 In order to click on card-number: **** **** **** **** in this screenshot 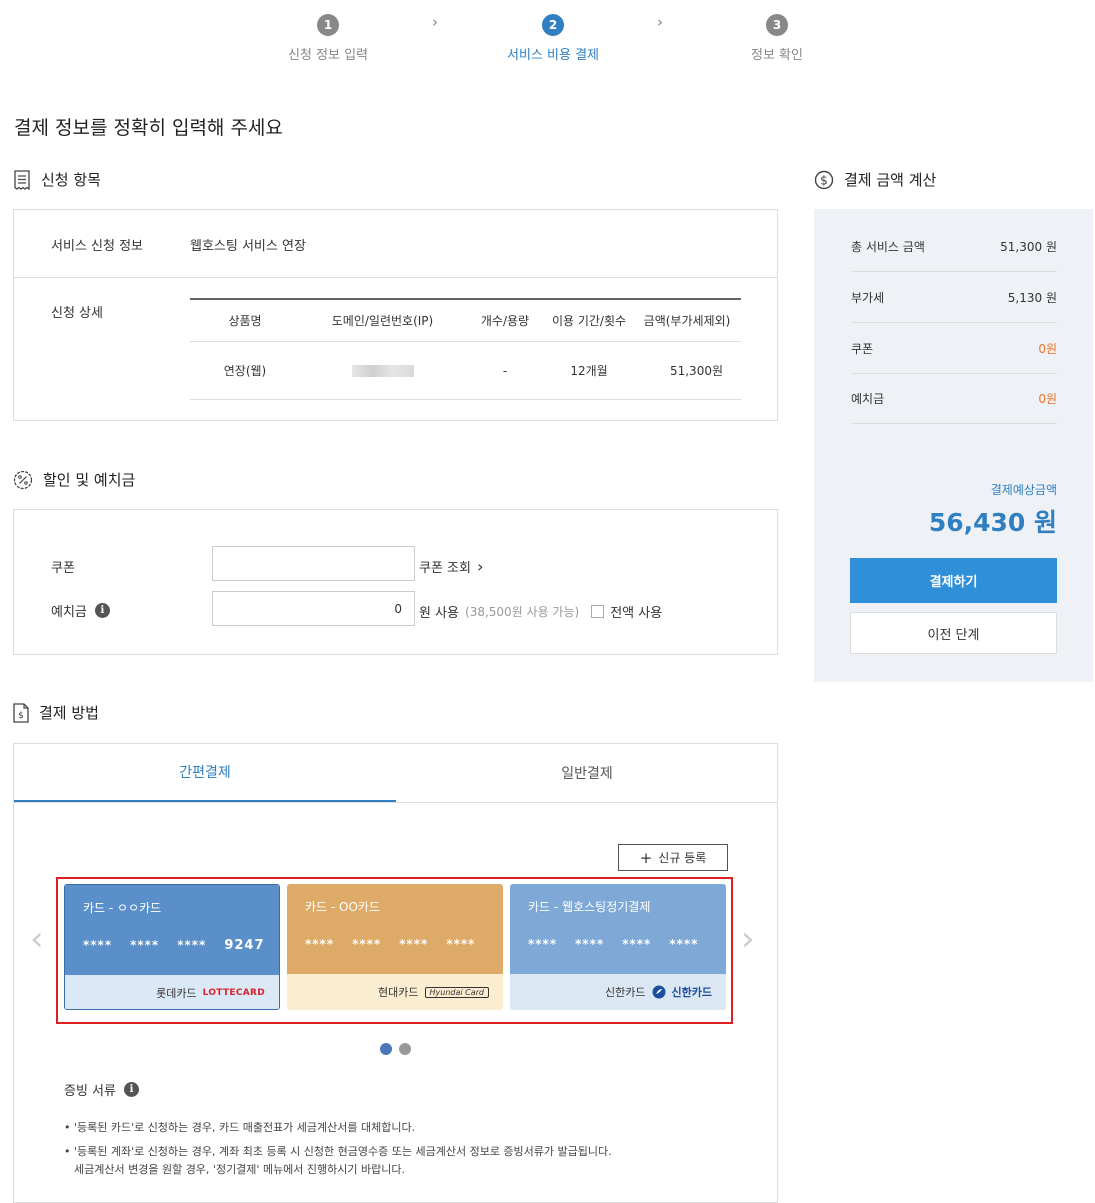, I will do `click(395, 944)`.